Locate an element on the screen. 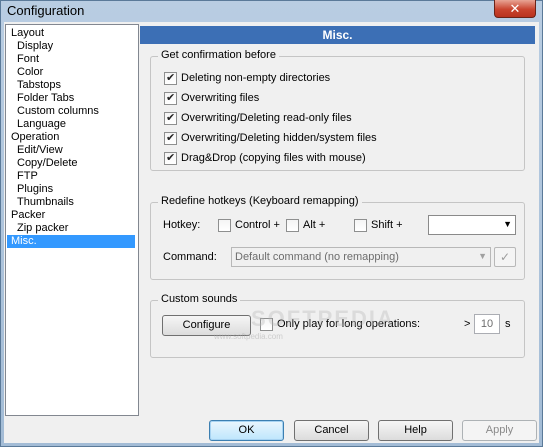 Image resolution: width=543 pixels, height=447 pixels. tree-item: Folder Tabs is located at coordinates (45, 98).